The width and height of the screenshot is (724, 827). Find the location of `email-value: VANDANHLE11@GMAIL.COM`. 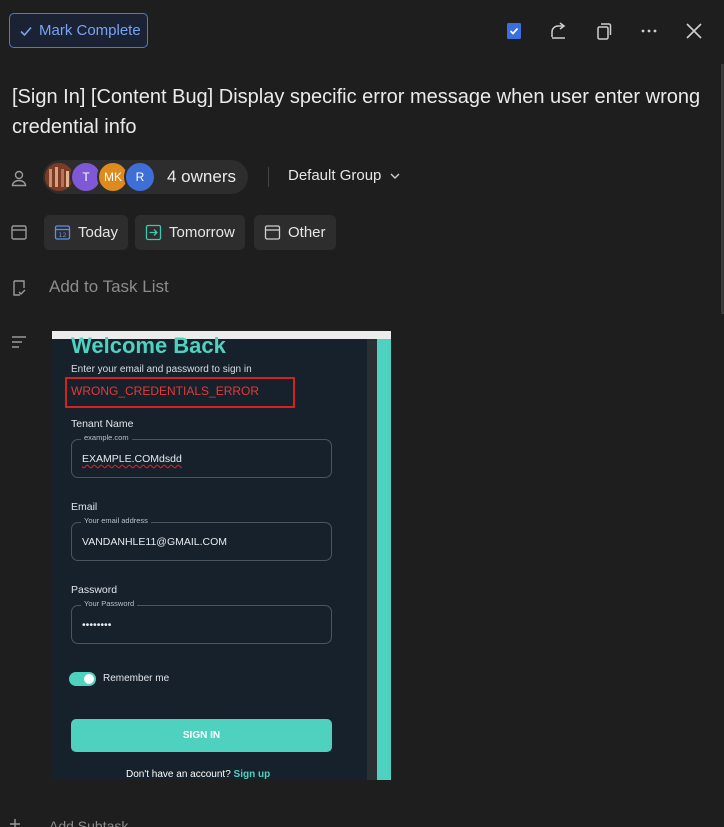

email-value: VANDANHLE11@GMAIL.COM is located at coordinates (155, 542).